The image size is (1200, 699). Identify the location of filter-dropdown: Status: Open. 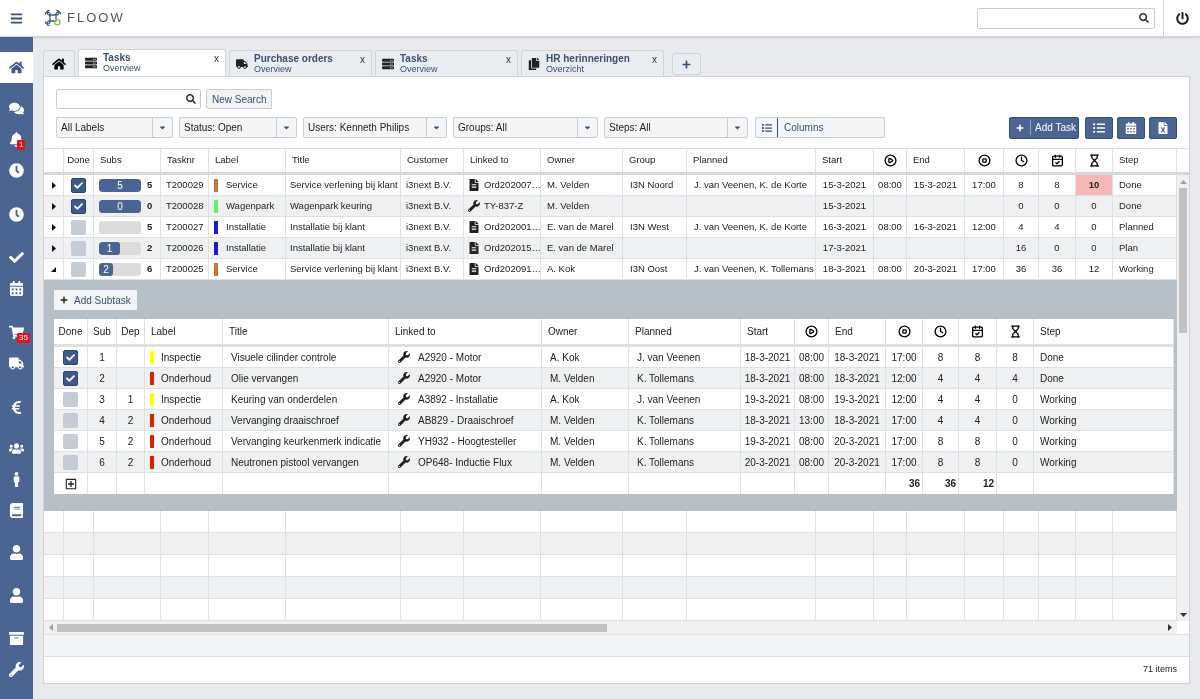
(238, 127).